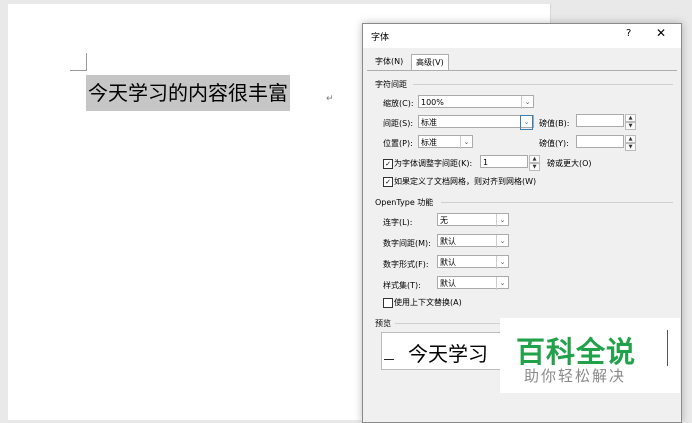 Image resolution: width=692 pixels, height=423 pixels. Describe the element at coordinates (398, 123) in the screenshot. I see `spacing-label: 间距(S):` at that location.